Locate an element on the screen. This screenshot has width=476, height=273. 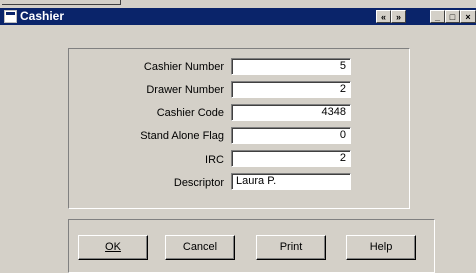
help-button-label: Help is located at coordinates (381, 247).